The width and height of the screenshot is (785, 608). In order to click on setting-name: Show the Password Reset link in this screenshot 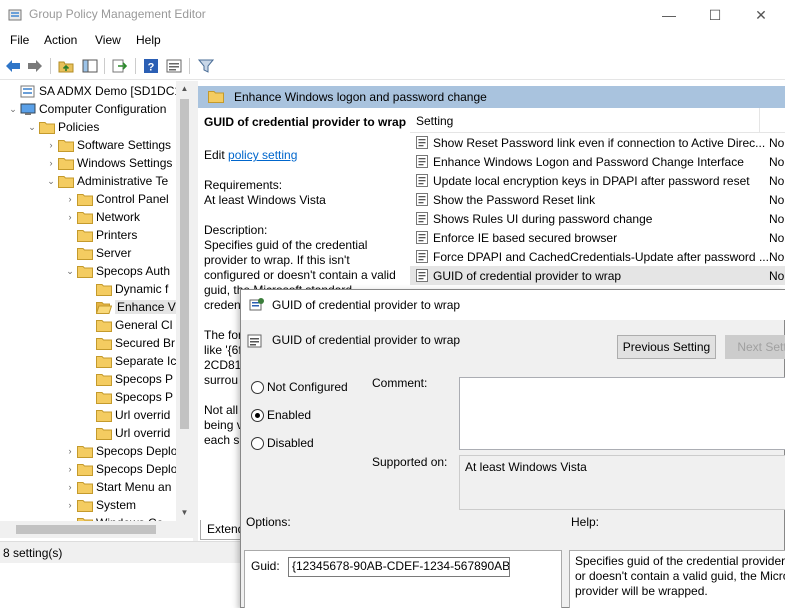, I will do `click(514, 200)`.